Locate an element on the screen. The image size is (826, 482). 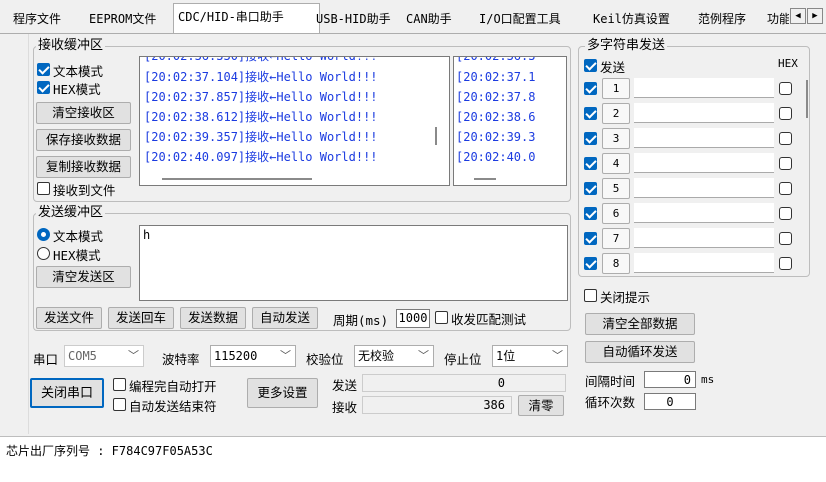
period-label: 周期(ms) is located at coordinates (361, 320).